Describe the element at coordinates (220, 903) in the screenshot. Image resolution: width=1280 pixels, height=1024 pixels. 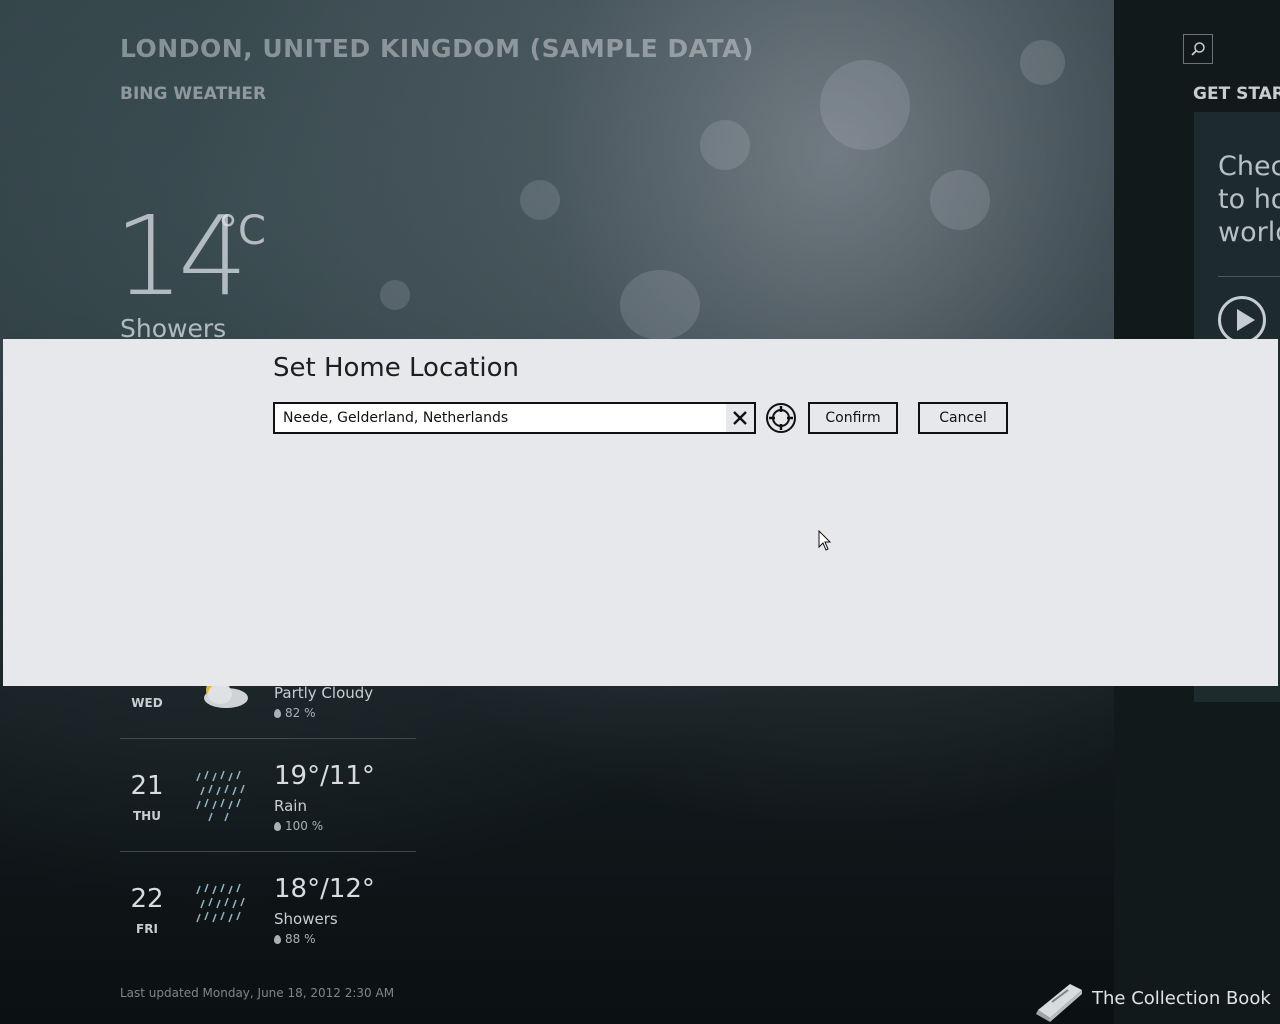
I see `showers-icon` at that location.